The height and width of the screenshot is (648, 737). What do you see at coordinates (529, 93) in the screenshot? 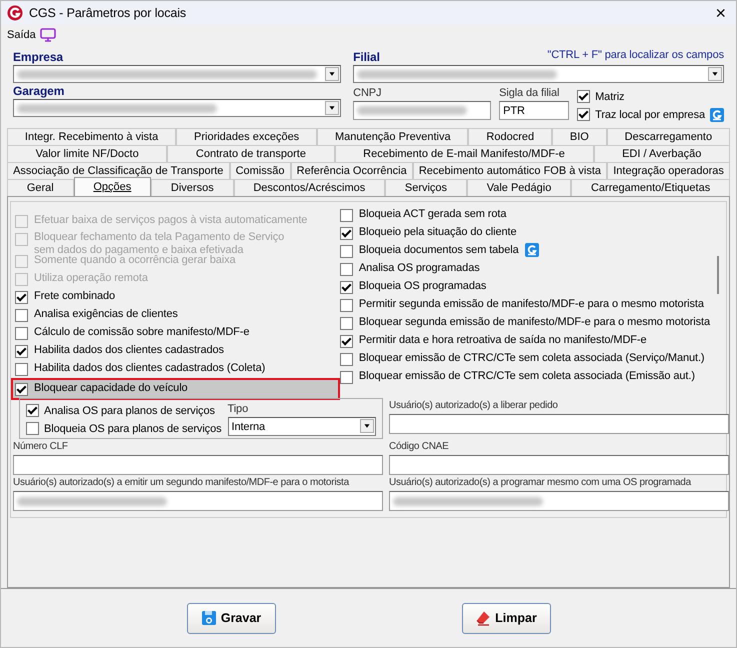
I see `field-label: Sigla da filial` at bounding box center [529, 93].